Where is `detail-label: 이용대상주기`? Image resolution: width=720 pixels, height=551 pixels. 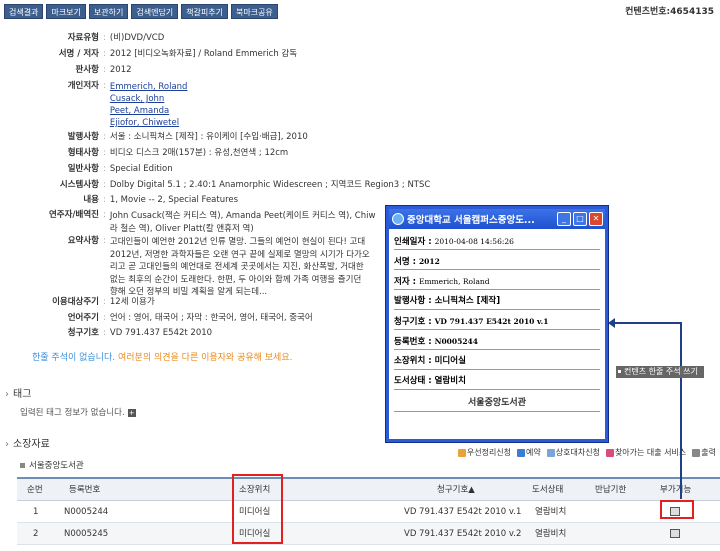 detail-label: 이용대상주기 is located at coordinates (75, 302).